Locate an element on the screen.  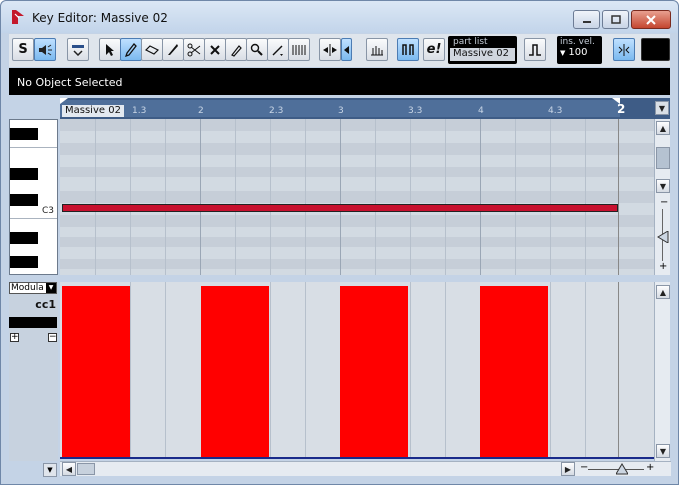
quantize-button is located at coordinates (377, 49).